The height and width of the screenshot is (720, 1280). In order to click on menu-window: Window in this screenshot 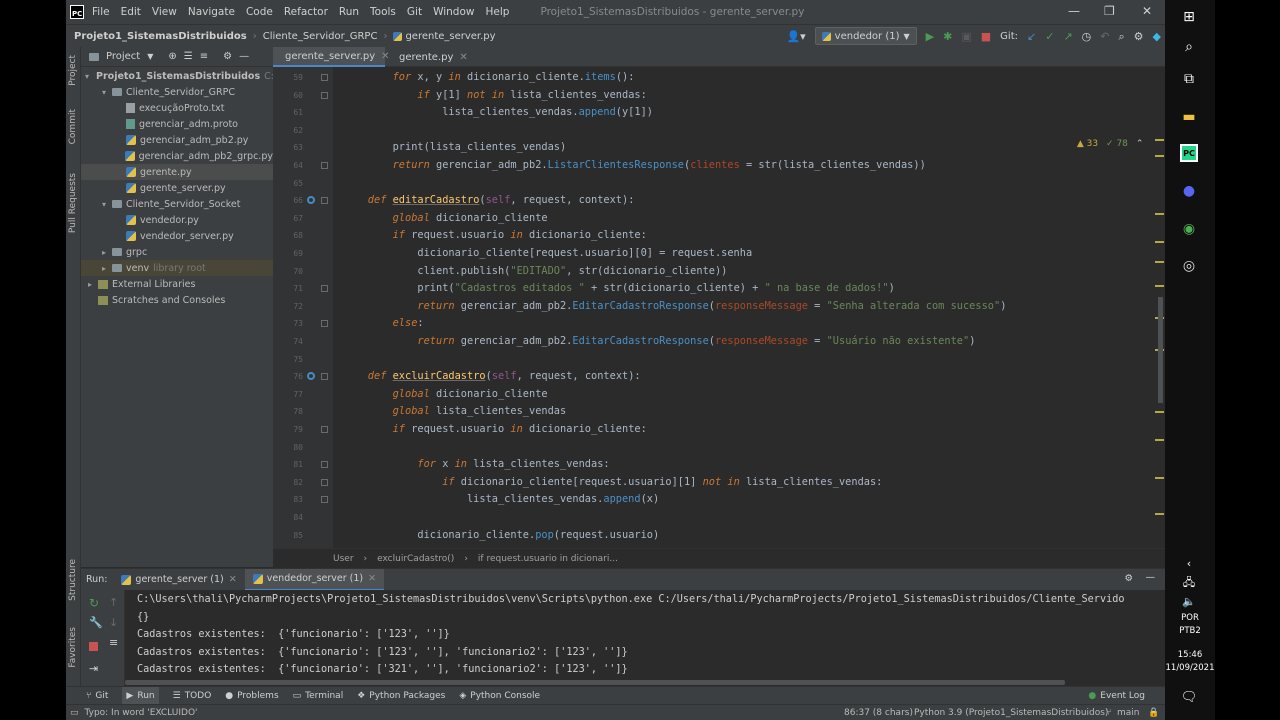, I will do `click(453, 12)`.